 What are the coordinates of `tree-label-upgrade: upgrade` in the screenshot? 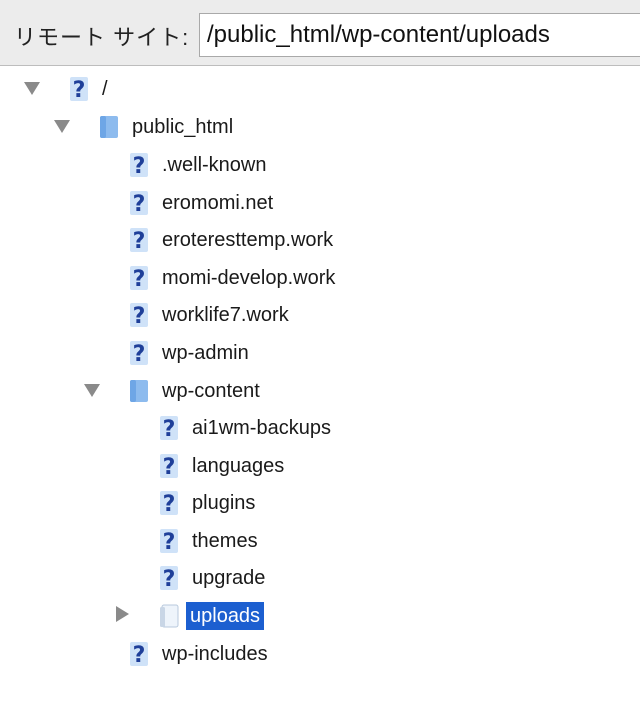 It's located at (229, 578).